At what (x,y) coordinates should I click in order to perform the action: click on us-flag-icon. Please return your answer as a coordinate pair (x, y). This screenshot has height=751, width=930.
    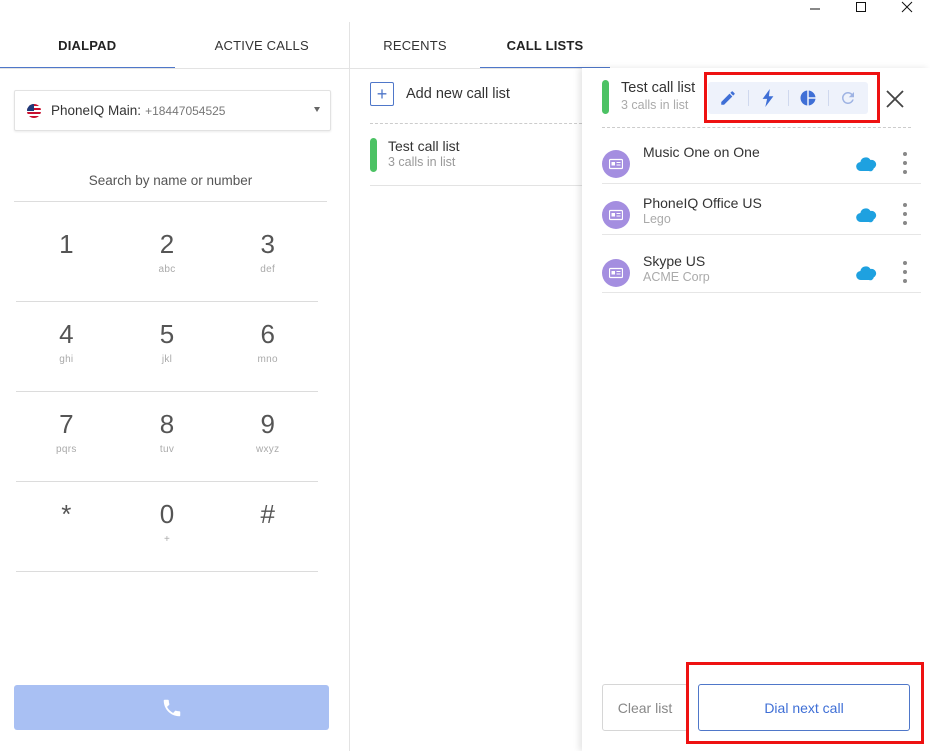
    Looking at the image, I should click on (34, 110).